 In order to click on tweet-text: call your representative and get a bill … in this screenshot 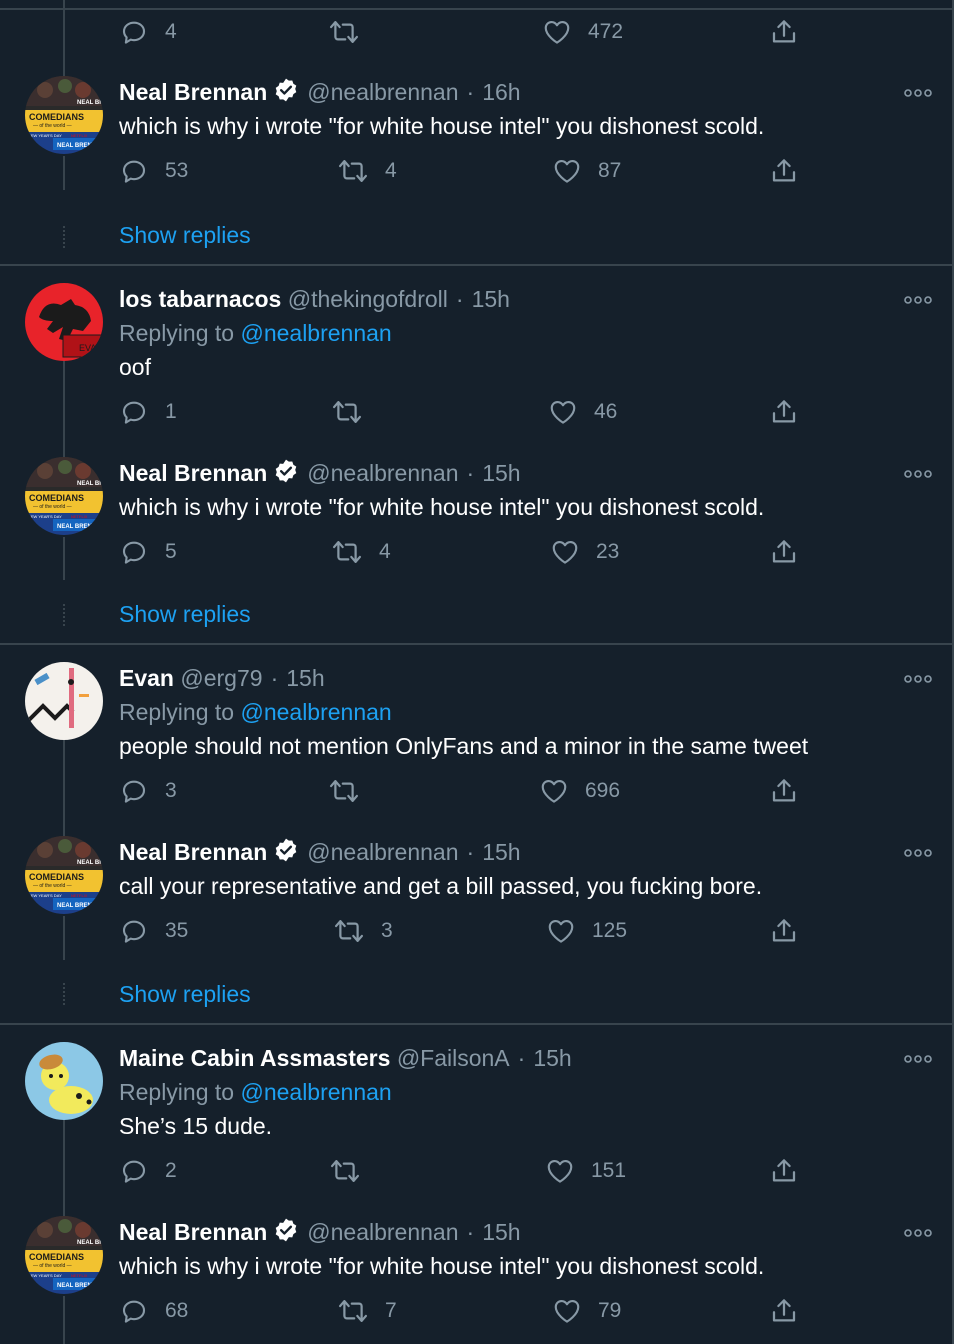, I will do `click(441, 886)`.